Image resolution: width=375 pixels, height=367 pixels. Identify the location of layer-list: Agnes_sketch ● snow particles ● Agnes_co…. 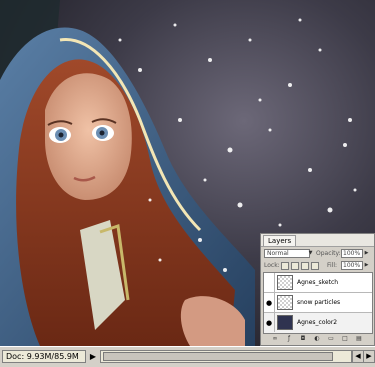
(318, 303).